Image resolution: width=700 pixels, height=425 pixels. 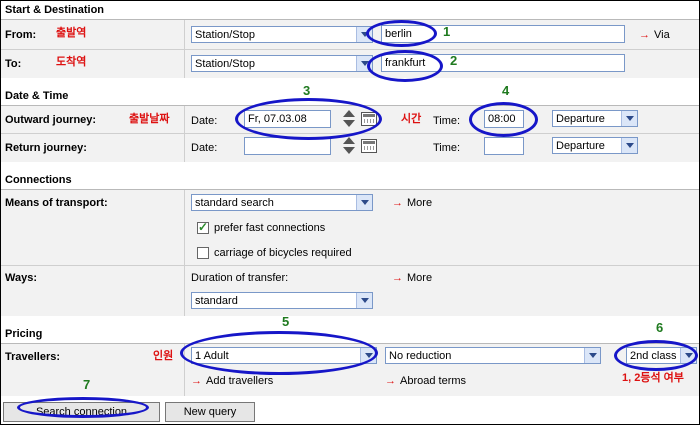 I want to click on callout-4: 4, so click(x=506, y=90).